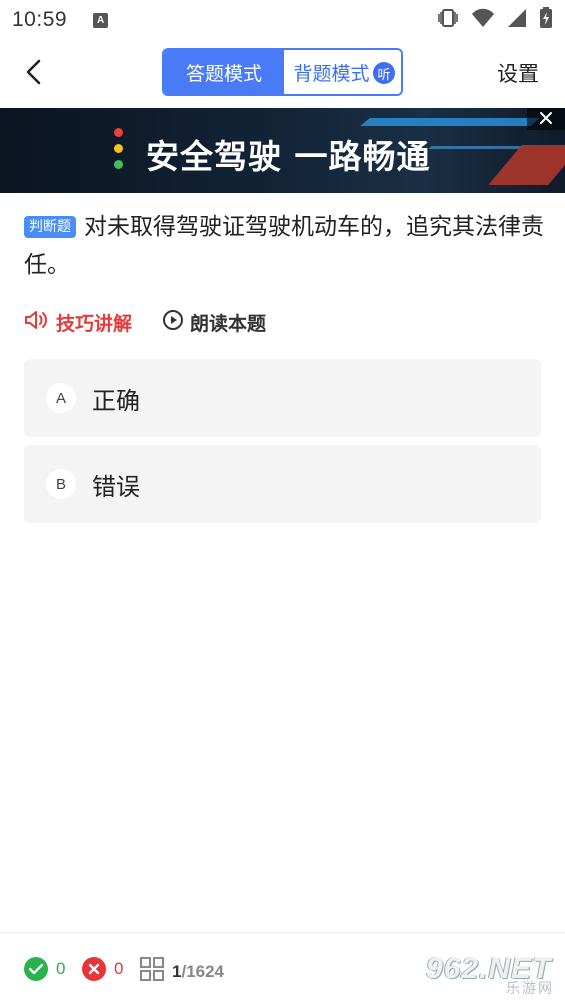  What do you see at coordinates (40, 19) in the screenshot?
I see `status-time: 10:59` at bounding box center [40, 19].